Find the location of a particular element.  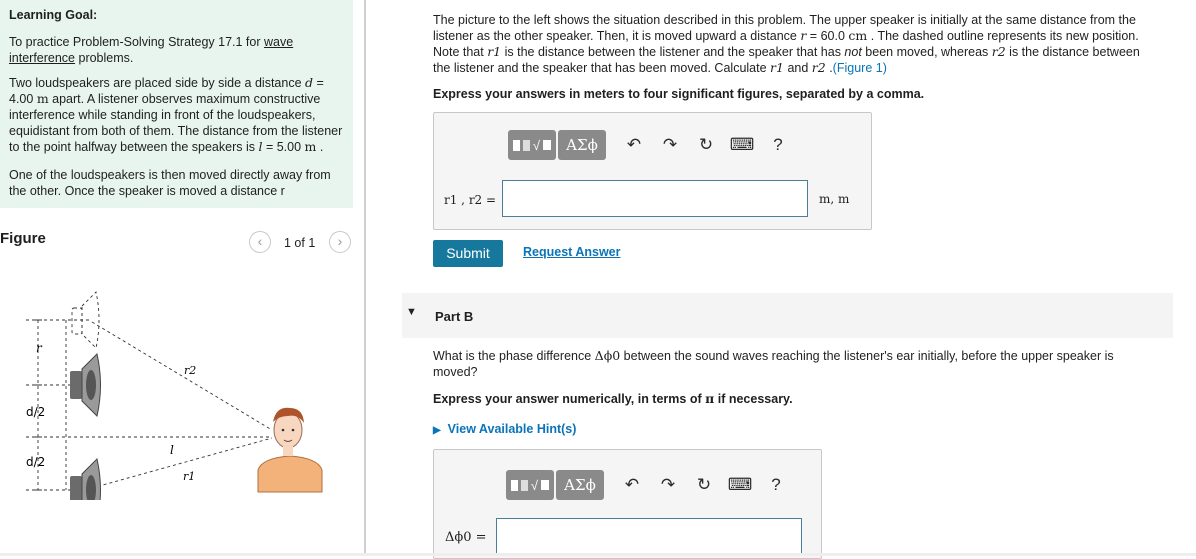

part-b-answer-label: Δϕ0 = is located at coordinates (466, 537).